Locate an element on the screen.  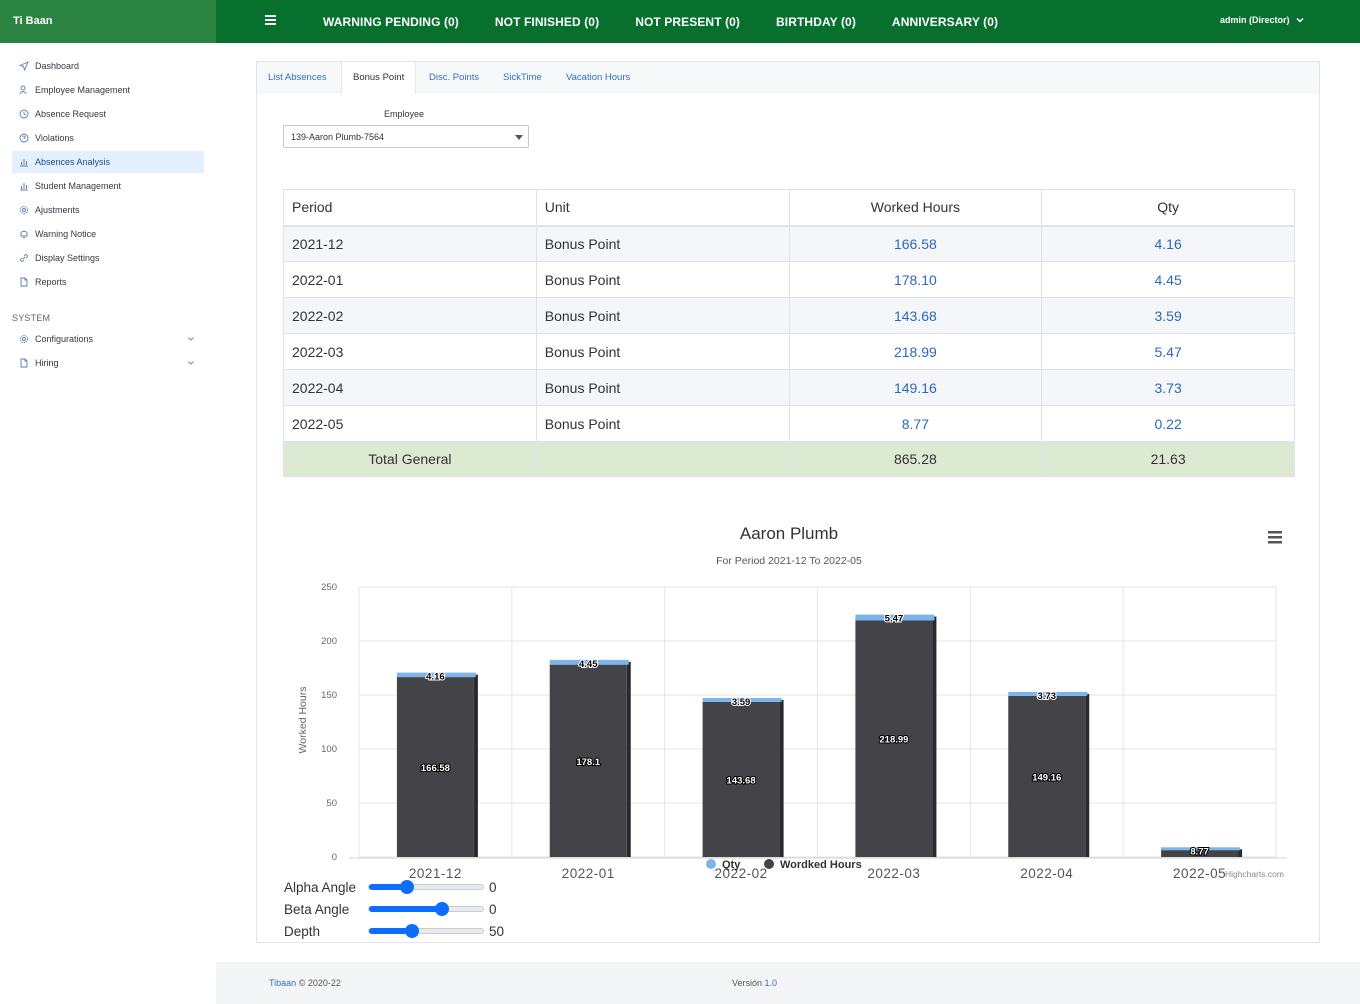
data-label-worked-hours: 218.99 is located at coordinates (893, 740).